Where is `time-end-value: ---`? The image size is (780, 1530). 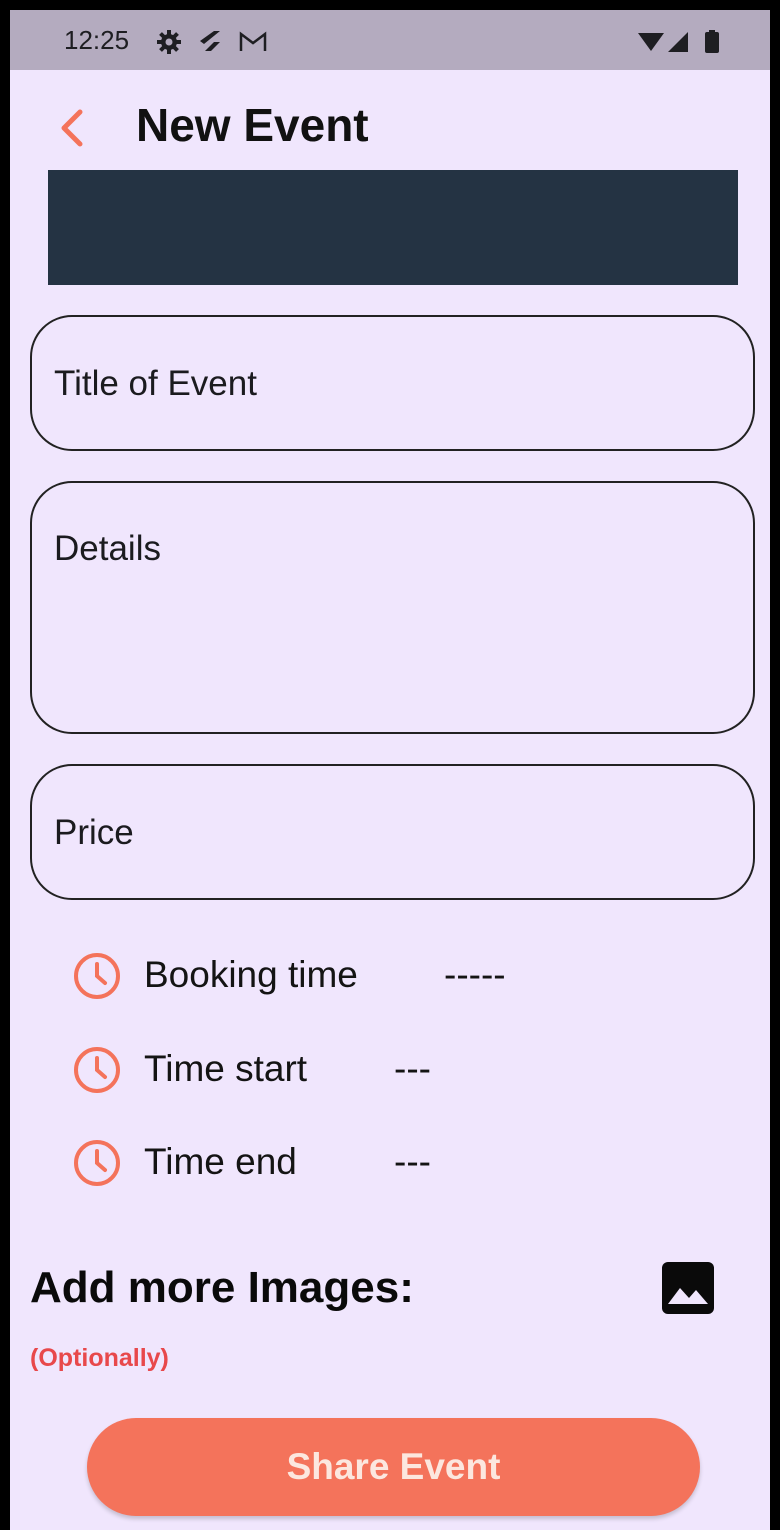 time-end-value: --- is located at coordinates (412, 1161).